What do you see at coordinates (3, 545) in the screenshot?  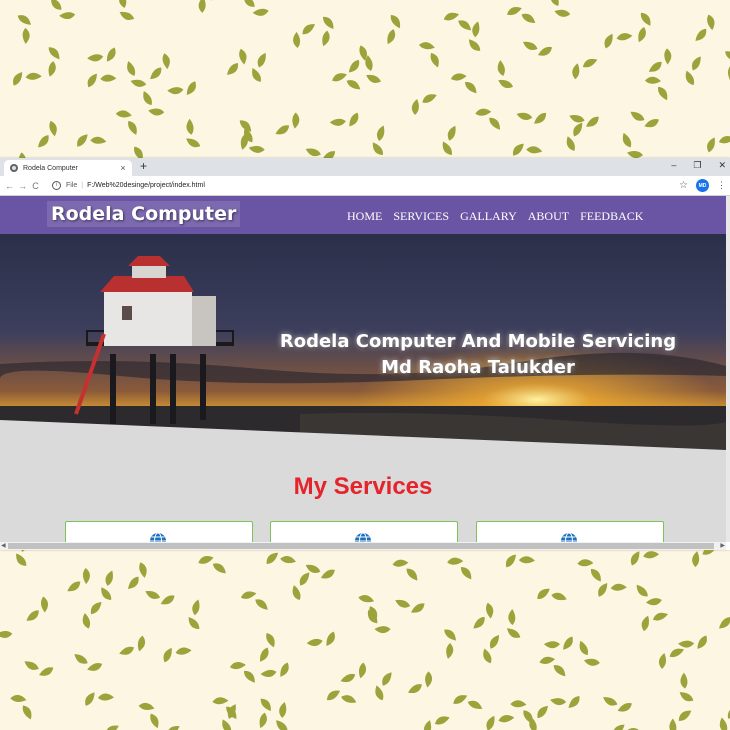 I see `scroll-left-icon: ◀` at bounding box center [3, 545].